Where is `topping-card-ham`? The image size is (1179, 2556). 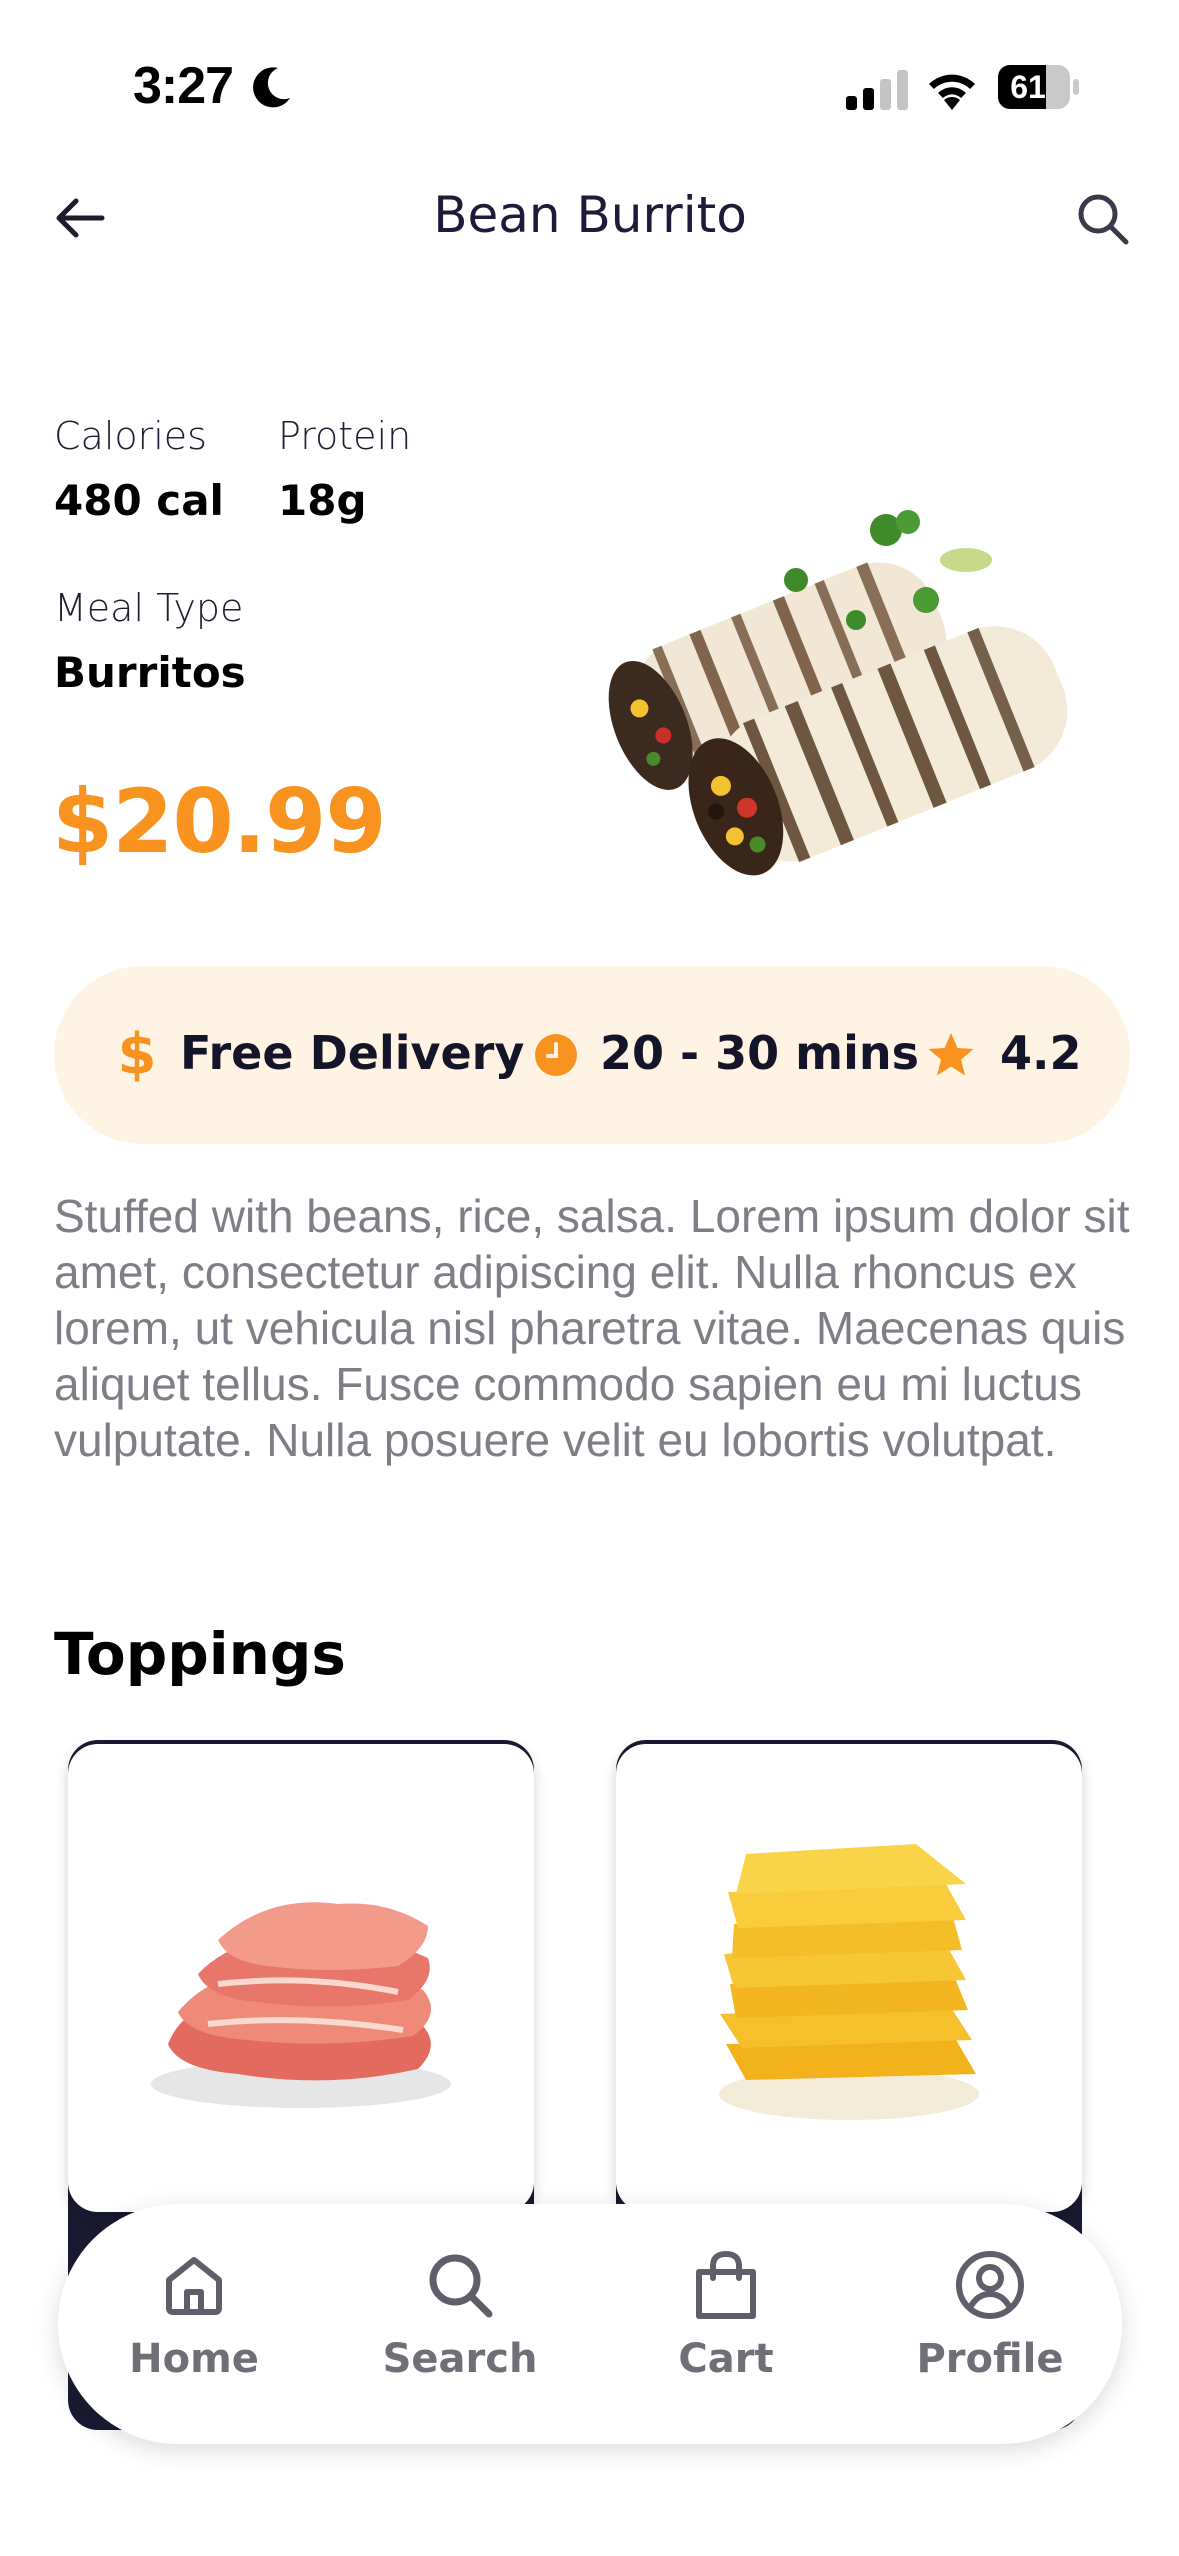 topping-card-ham is located at coordinates (301, 1978).